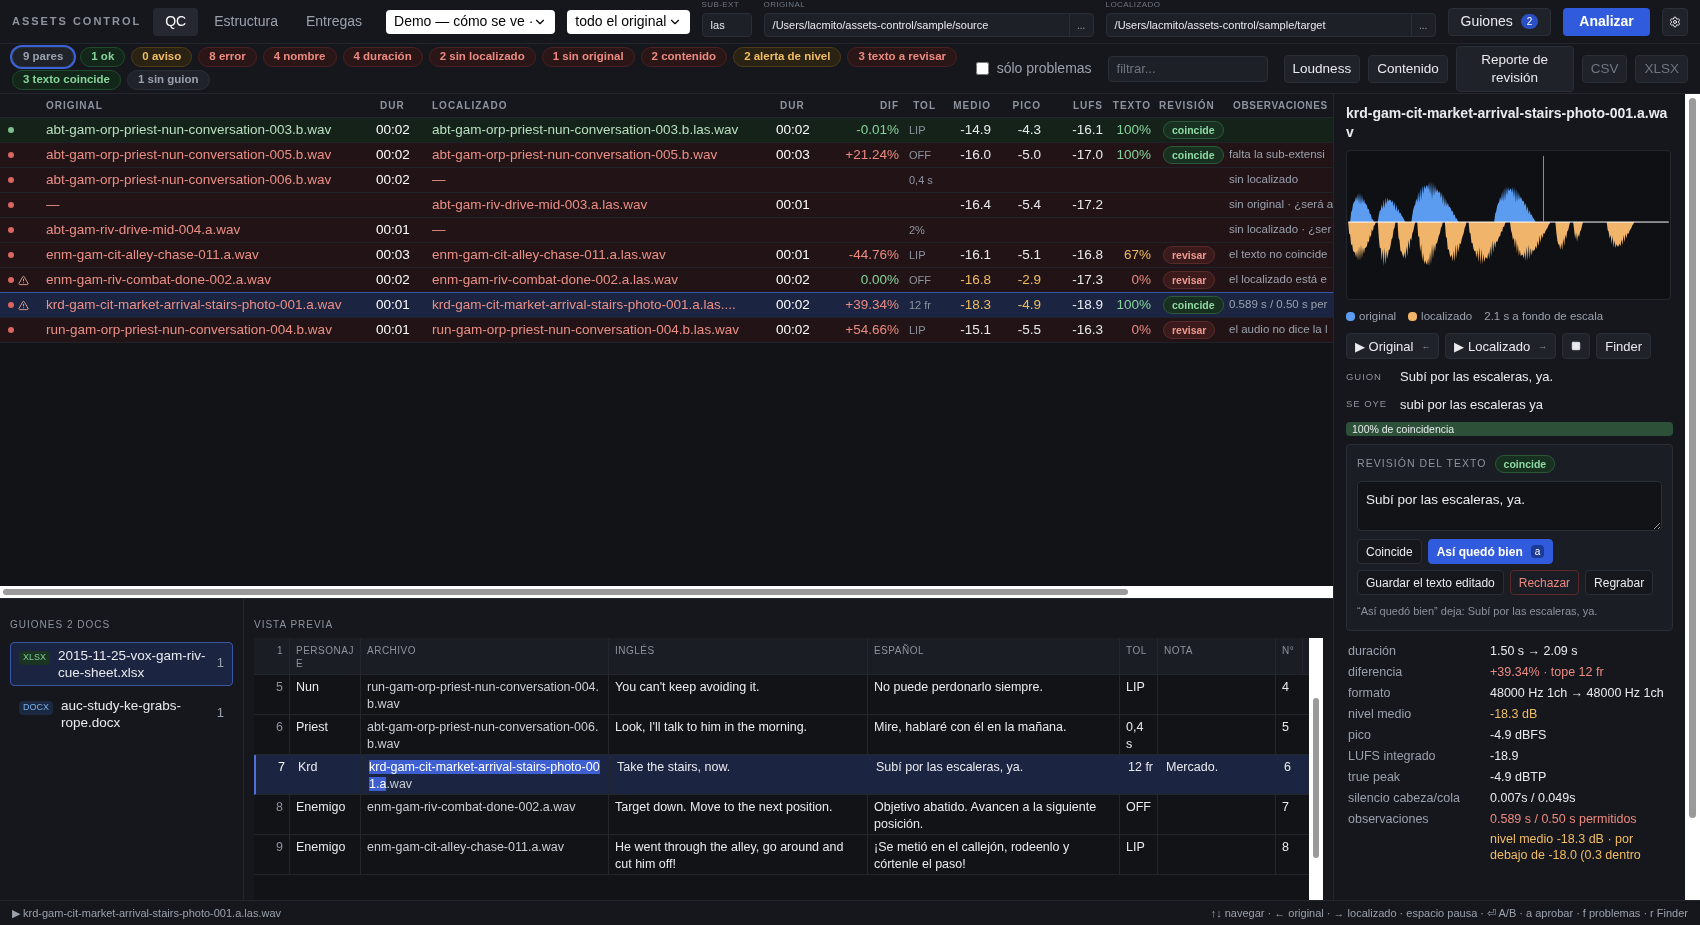 This screenshot has width=1700, height=925. What do you see at coordinates (1534, 650) in the screenshot?
I see `stat-value: 1.50 s → 2.09 s` at bounding box center [1534, 650].